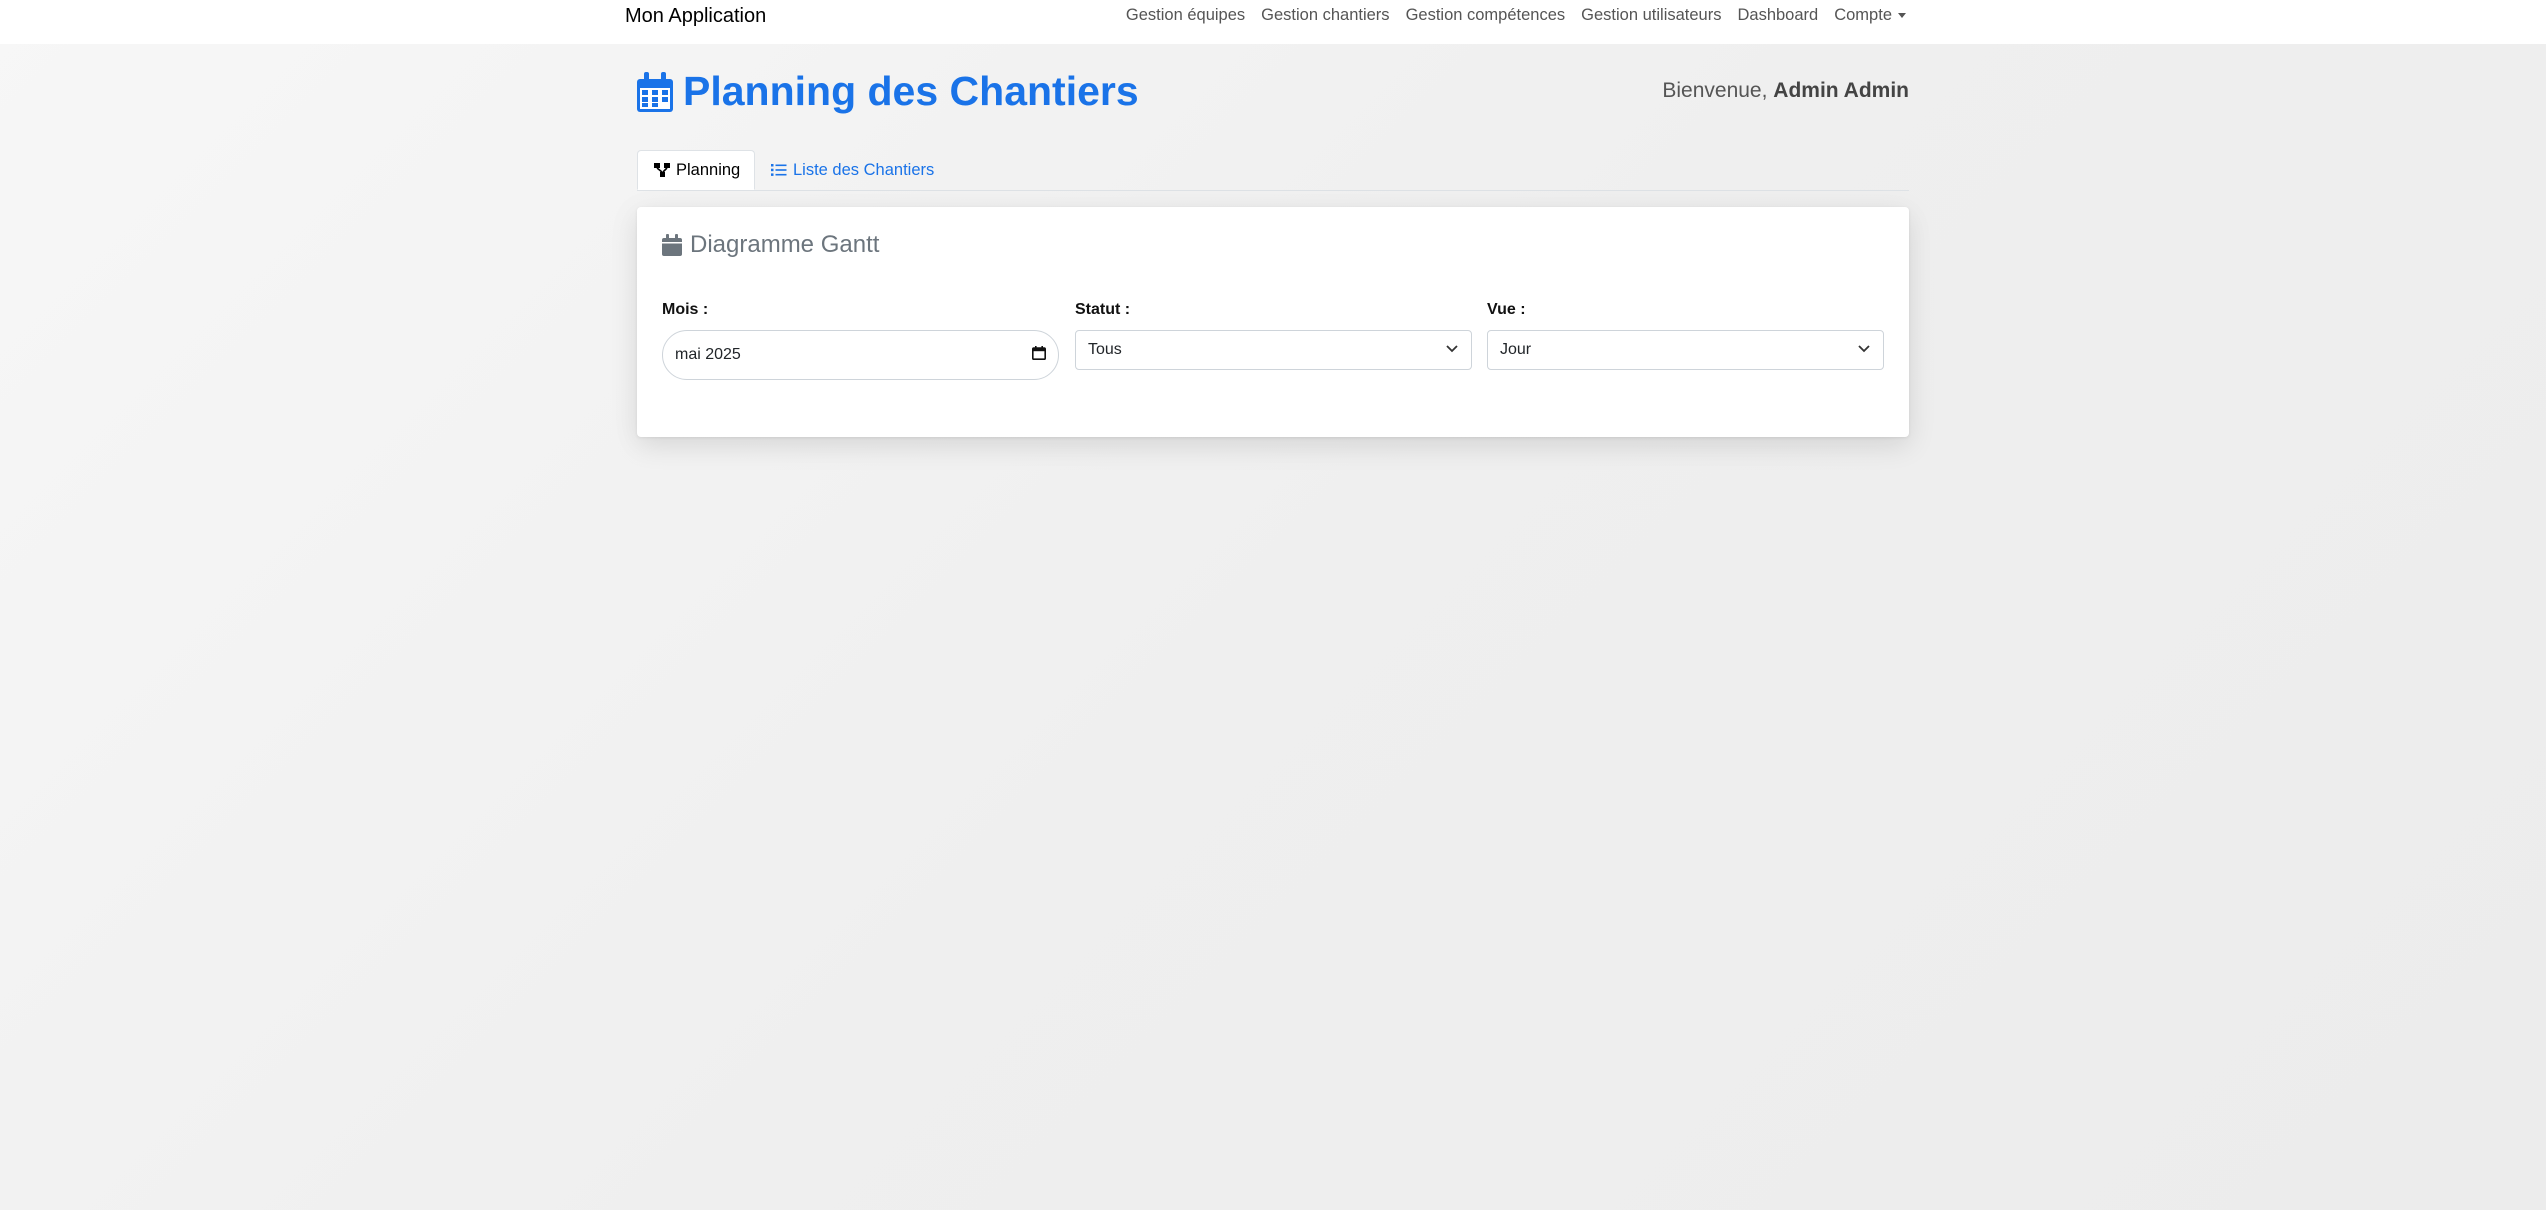  Describe the element at coordinates (860, 355) in the screenshot. I see `month-input: mai 2025` at that location.